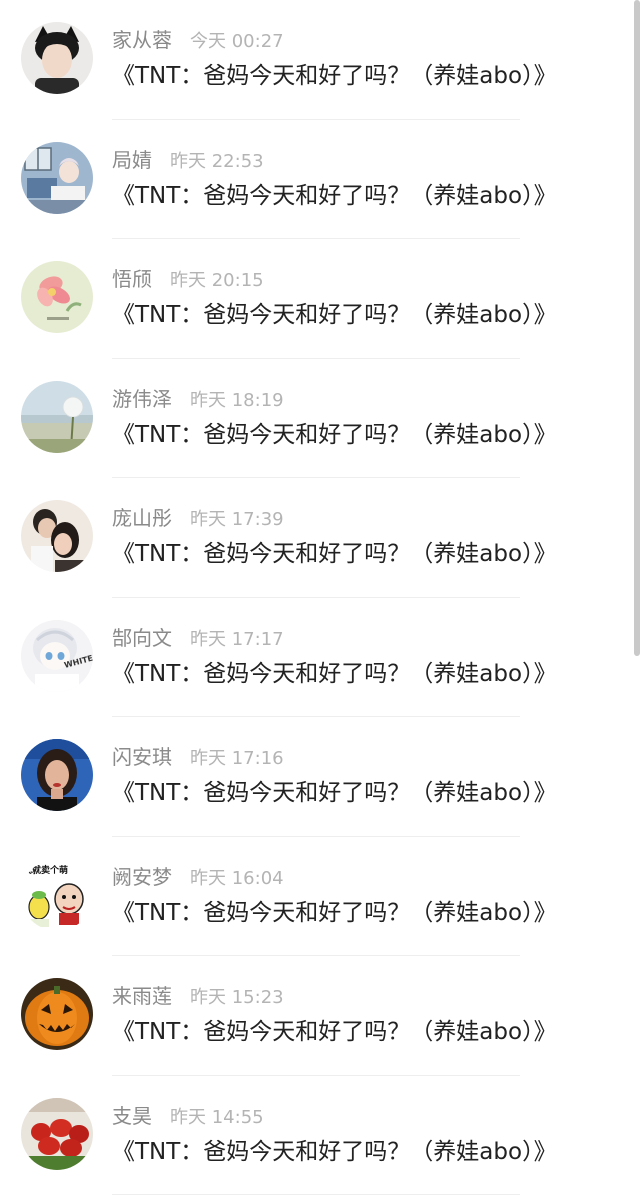  I want to click on username: 来雨莲, so click(142, 996).